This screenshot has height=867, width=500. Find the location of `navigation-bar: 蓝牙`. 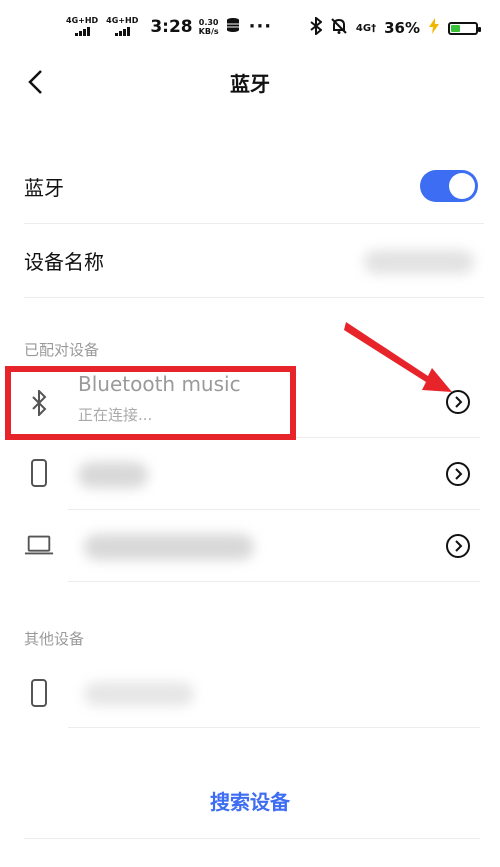

navigation-bar: 蓝牙 is located at coordinates (250, 81).